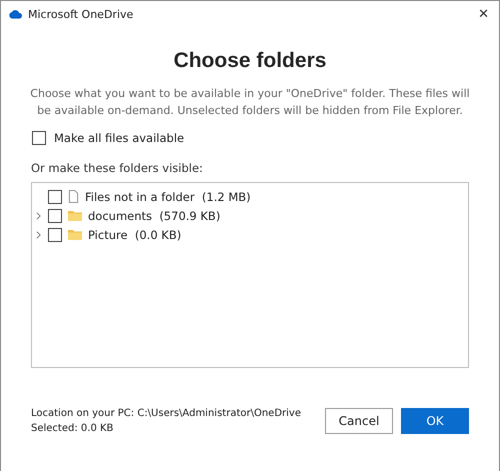 Image resolution: width=500 pixels, height=471 pixels. What do you see at coordinates (135, 235) in the screenshot?
I see `tree-item-label: Picture (0.0 KB)` at bounding box center [135, 235].